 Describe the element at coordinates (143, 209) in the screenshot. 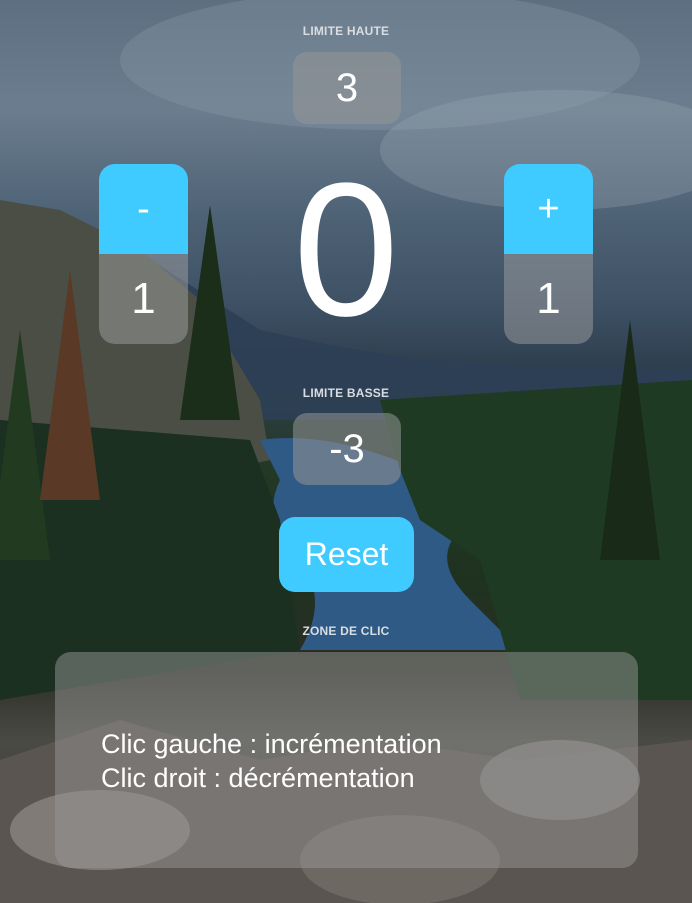

I see `decrement-button: -` at that location.